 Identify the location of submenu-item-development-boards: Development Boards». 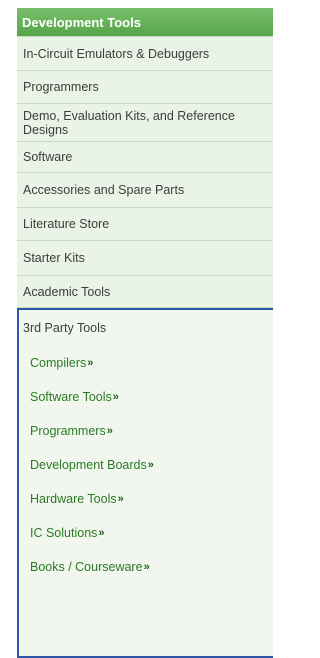
(146, 465).